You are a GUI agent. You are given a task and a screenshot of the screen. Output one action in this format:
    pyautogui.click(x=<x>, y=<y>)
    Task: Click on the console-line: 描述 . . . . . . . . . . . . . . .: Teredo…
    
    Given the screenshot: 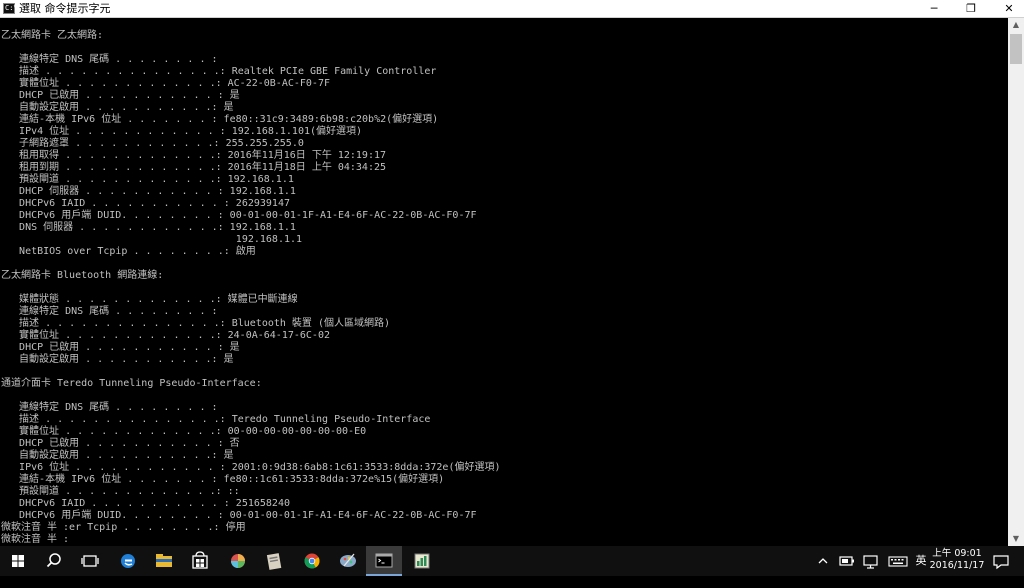 What is the action you would take?
    pyautogui.click(x=216, y=419)
    